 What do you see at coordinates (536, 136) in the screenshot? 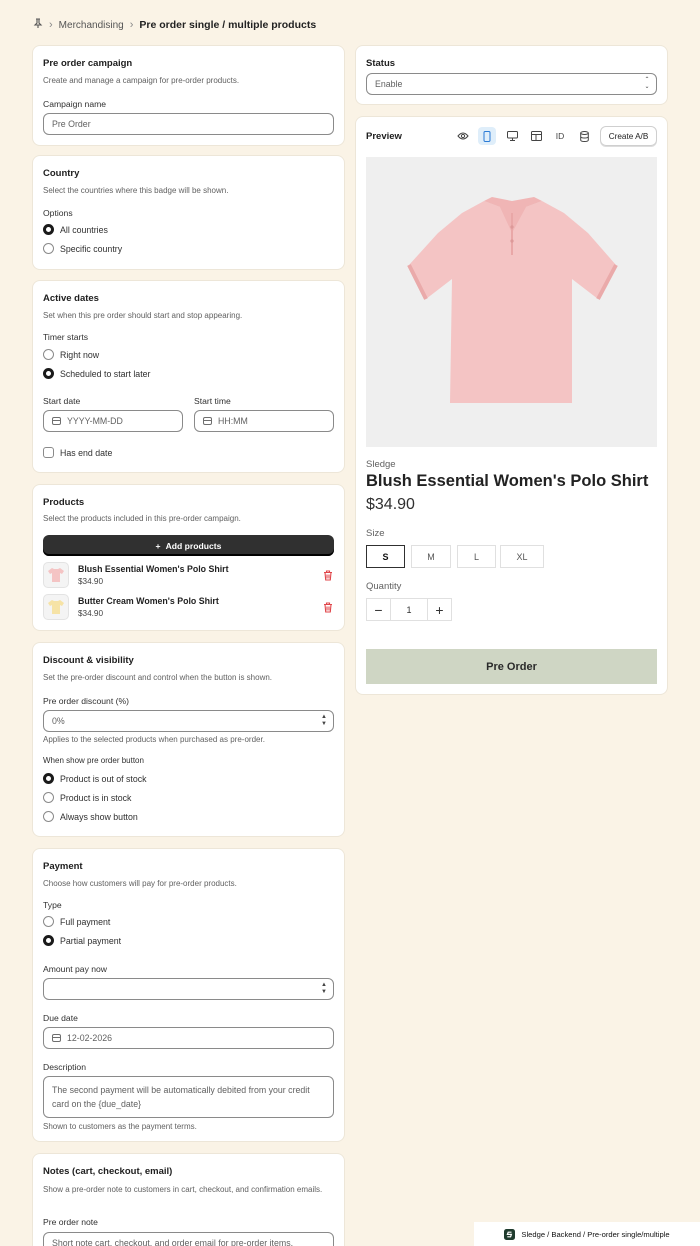
I see `layout-icon` at bounding box center [536, 136].